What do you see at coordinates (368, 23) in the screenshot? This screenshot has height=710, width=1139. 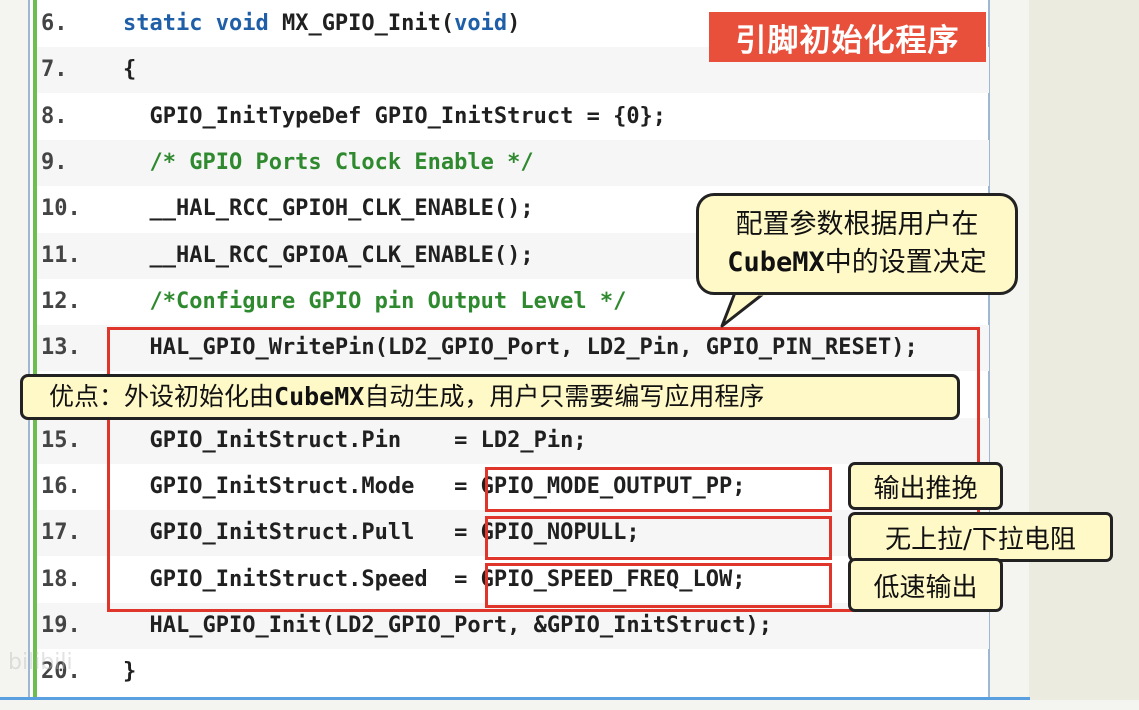 I see `code-token: MX_GPIO_Init(` at bounding box center [368, 23].